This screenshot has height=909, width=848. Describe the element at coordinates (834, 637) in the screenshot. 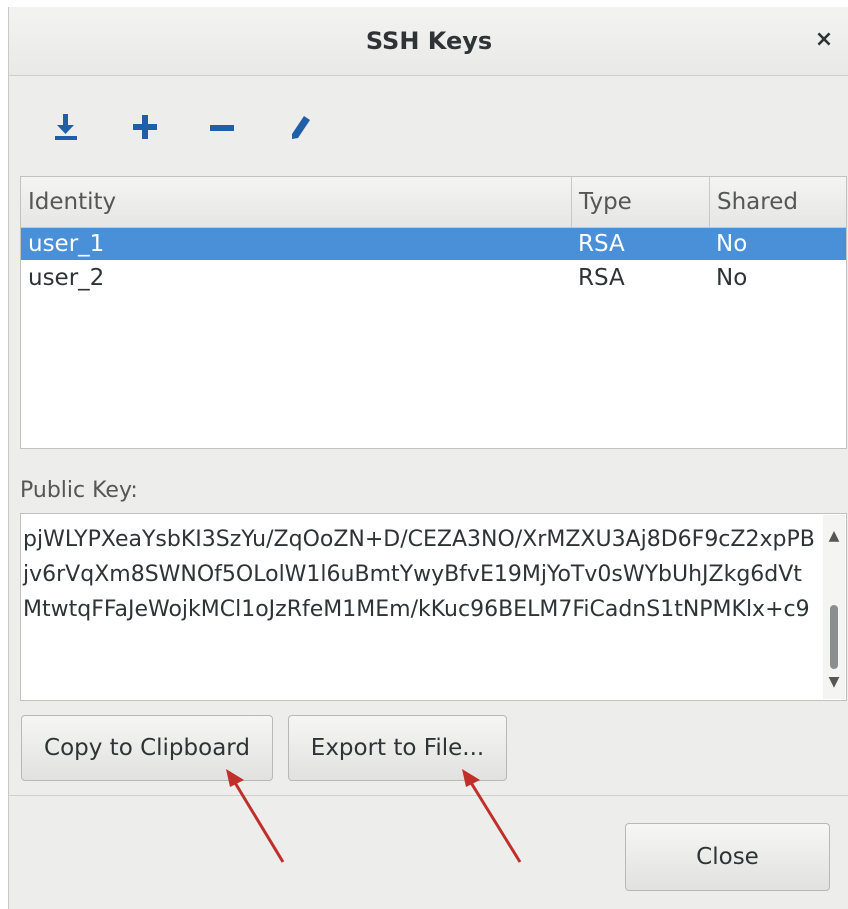

I see `scrollbar-thumb` at that location.